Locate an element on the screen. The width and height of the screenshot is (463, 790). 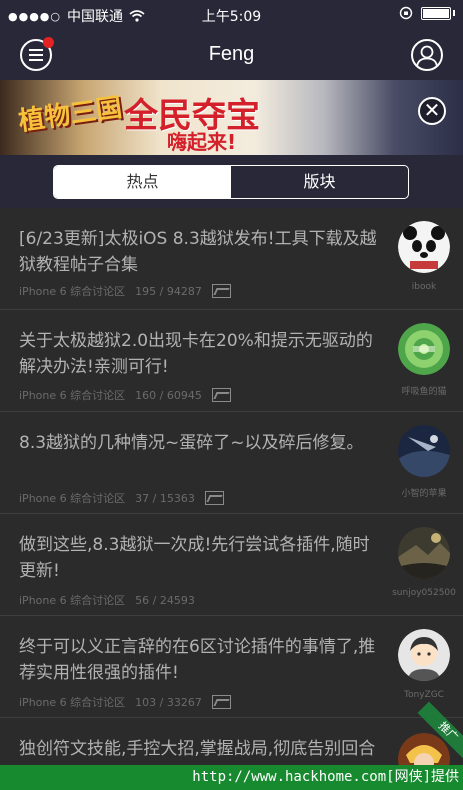
post-title: 关于太极越狱2.0出现卡在20%和提示无驱动的解决办法!亲测可行! is located at coordinates (196, 354).